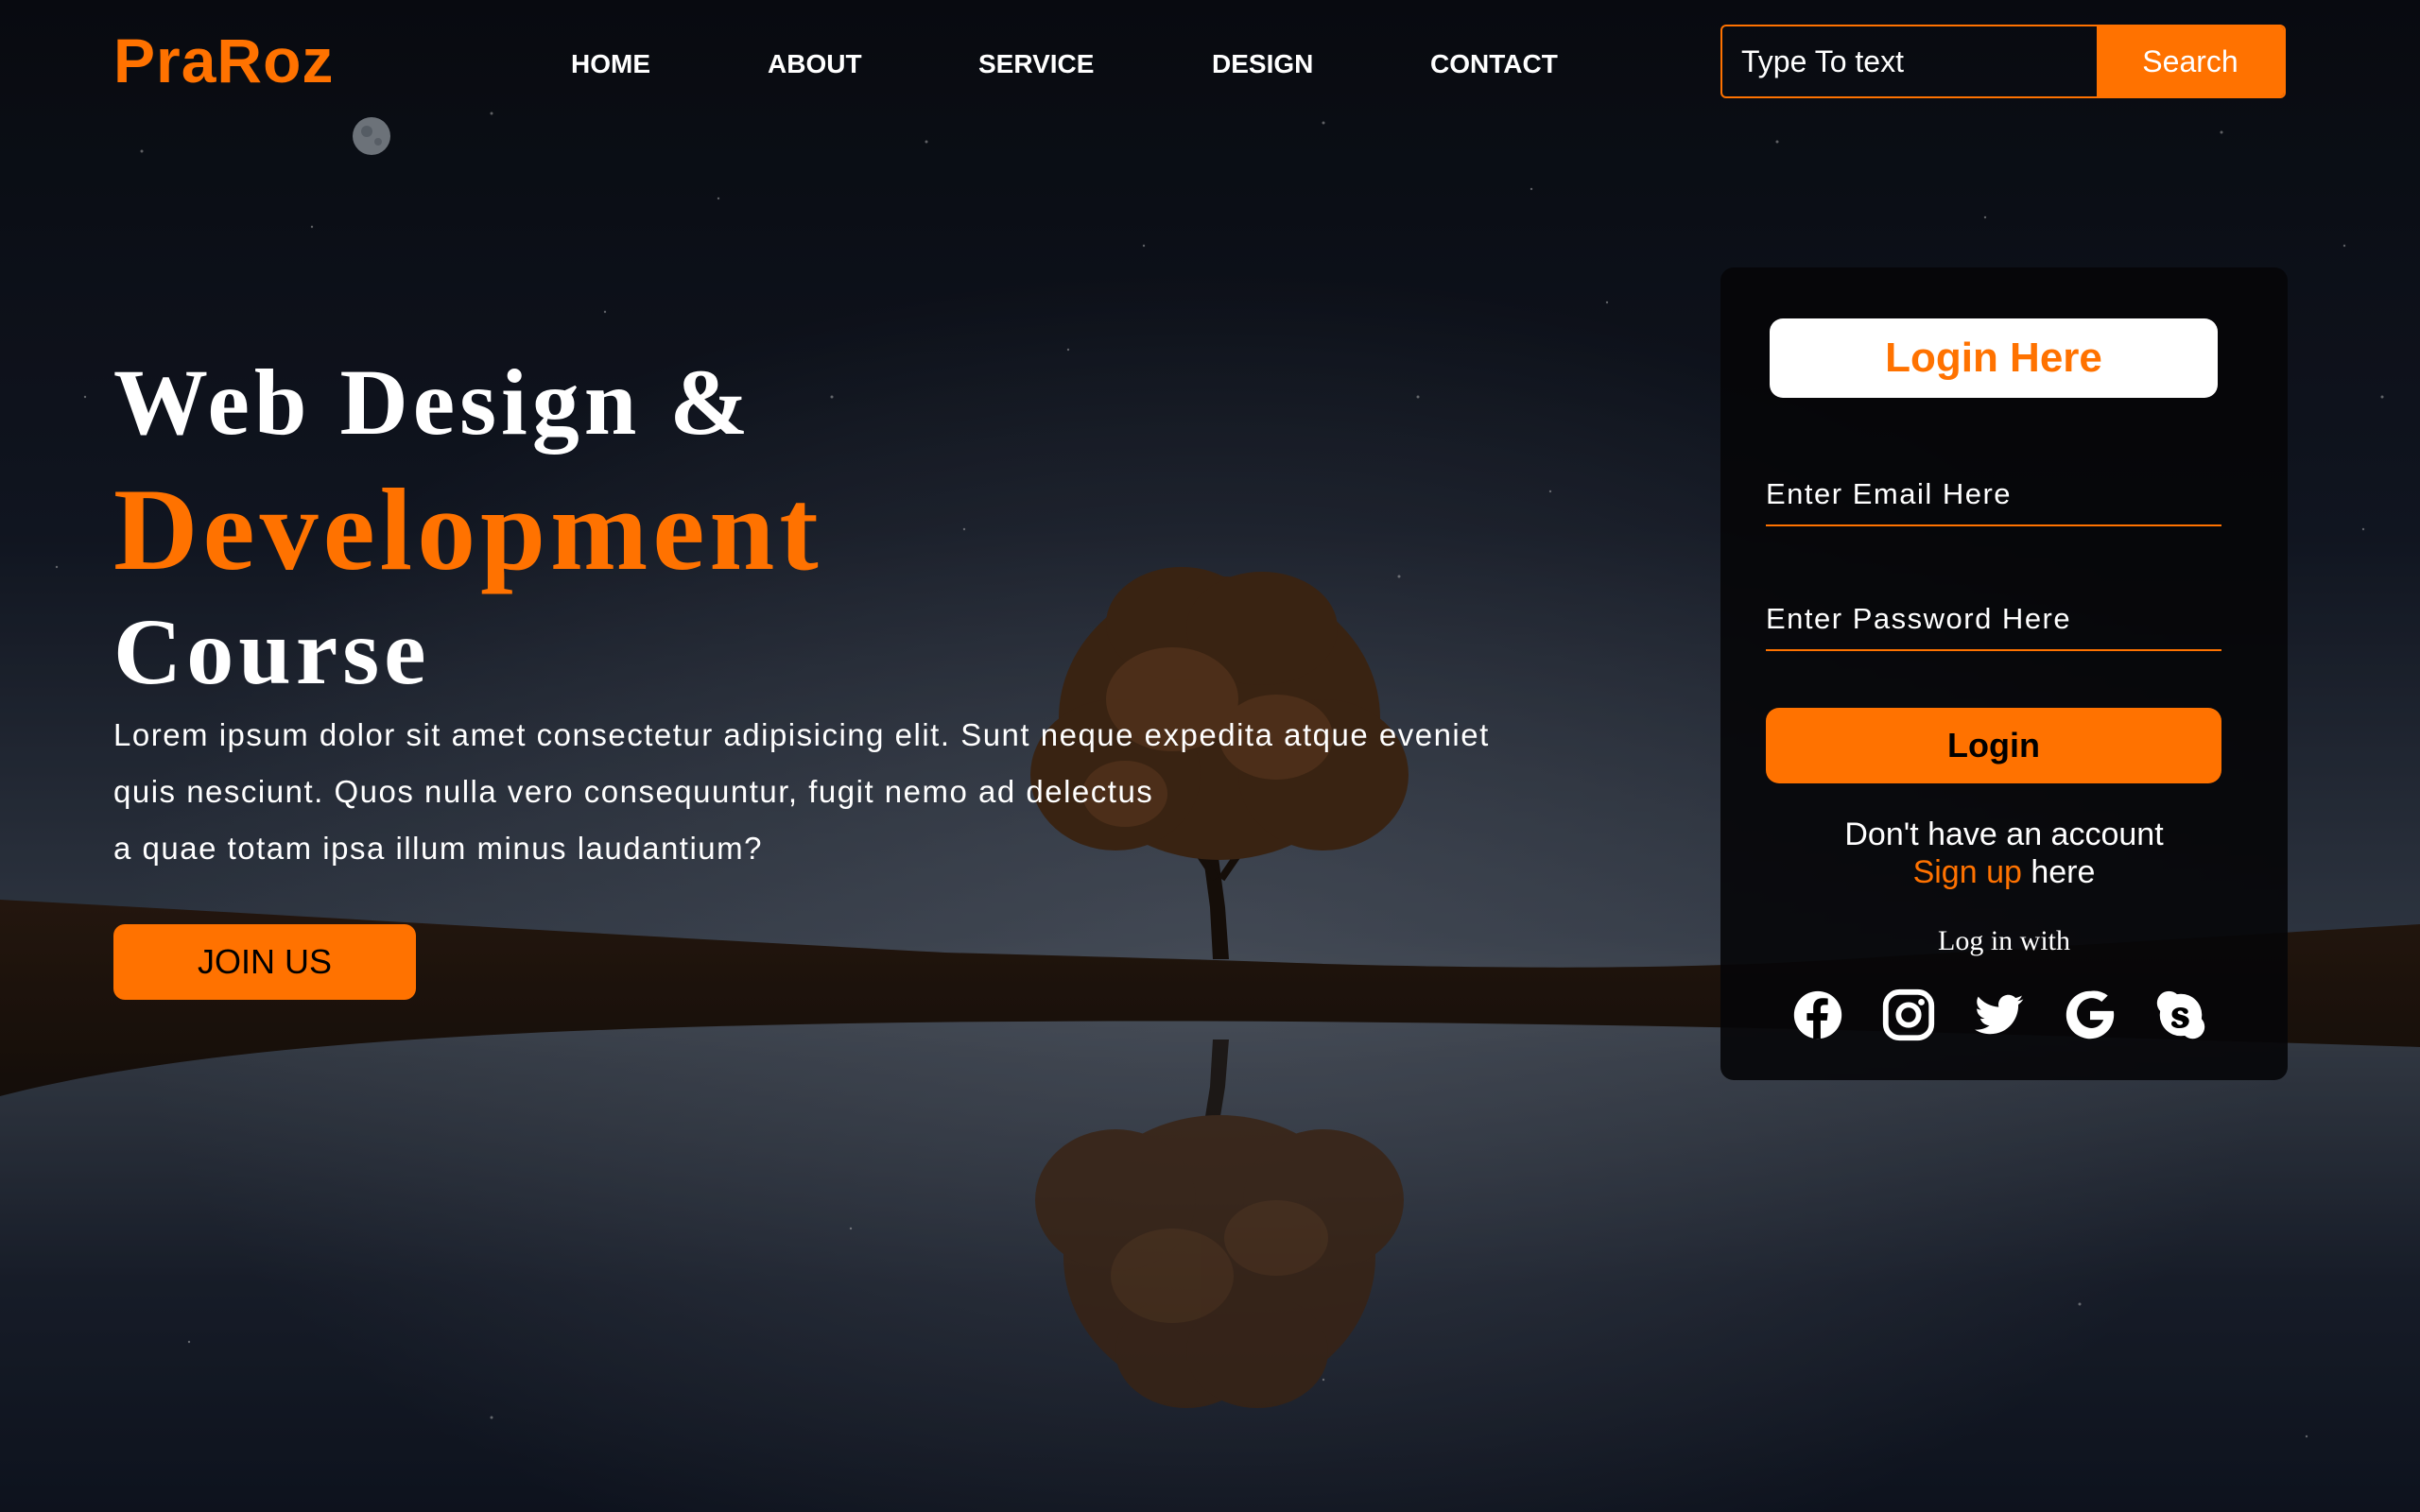 The width and height of the screenshot is (2420, 1512). I want to click on hero-title-line2: Development, so click(468, 529).